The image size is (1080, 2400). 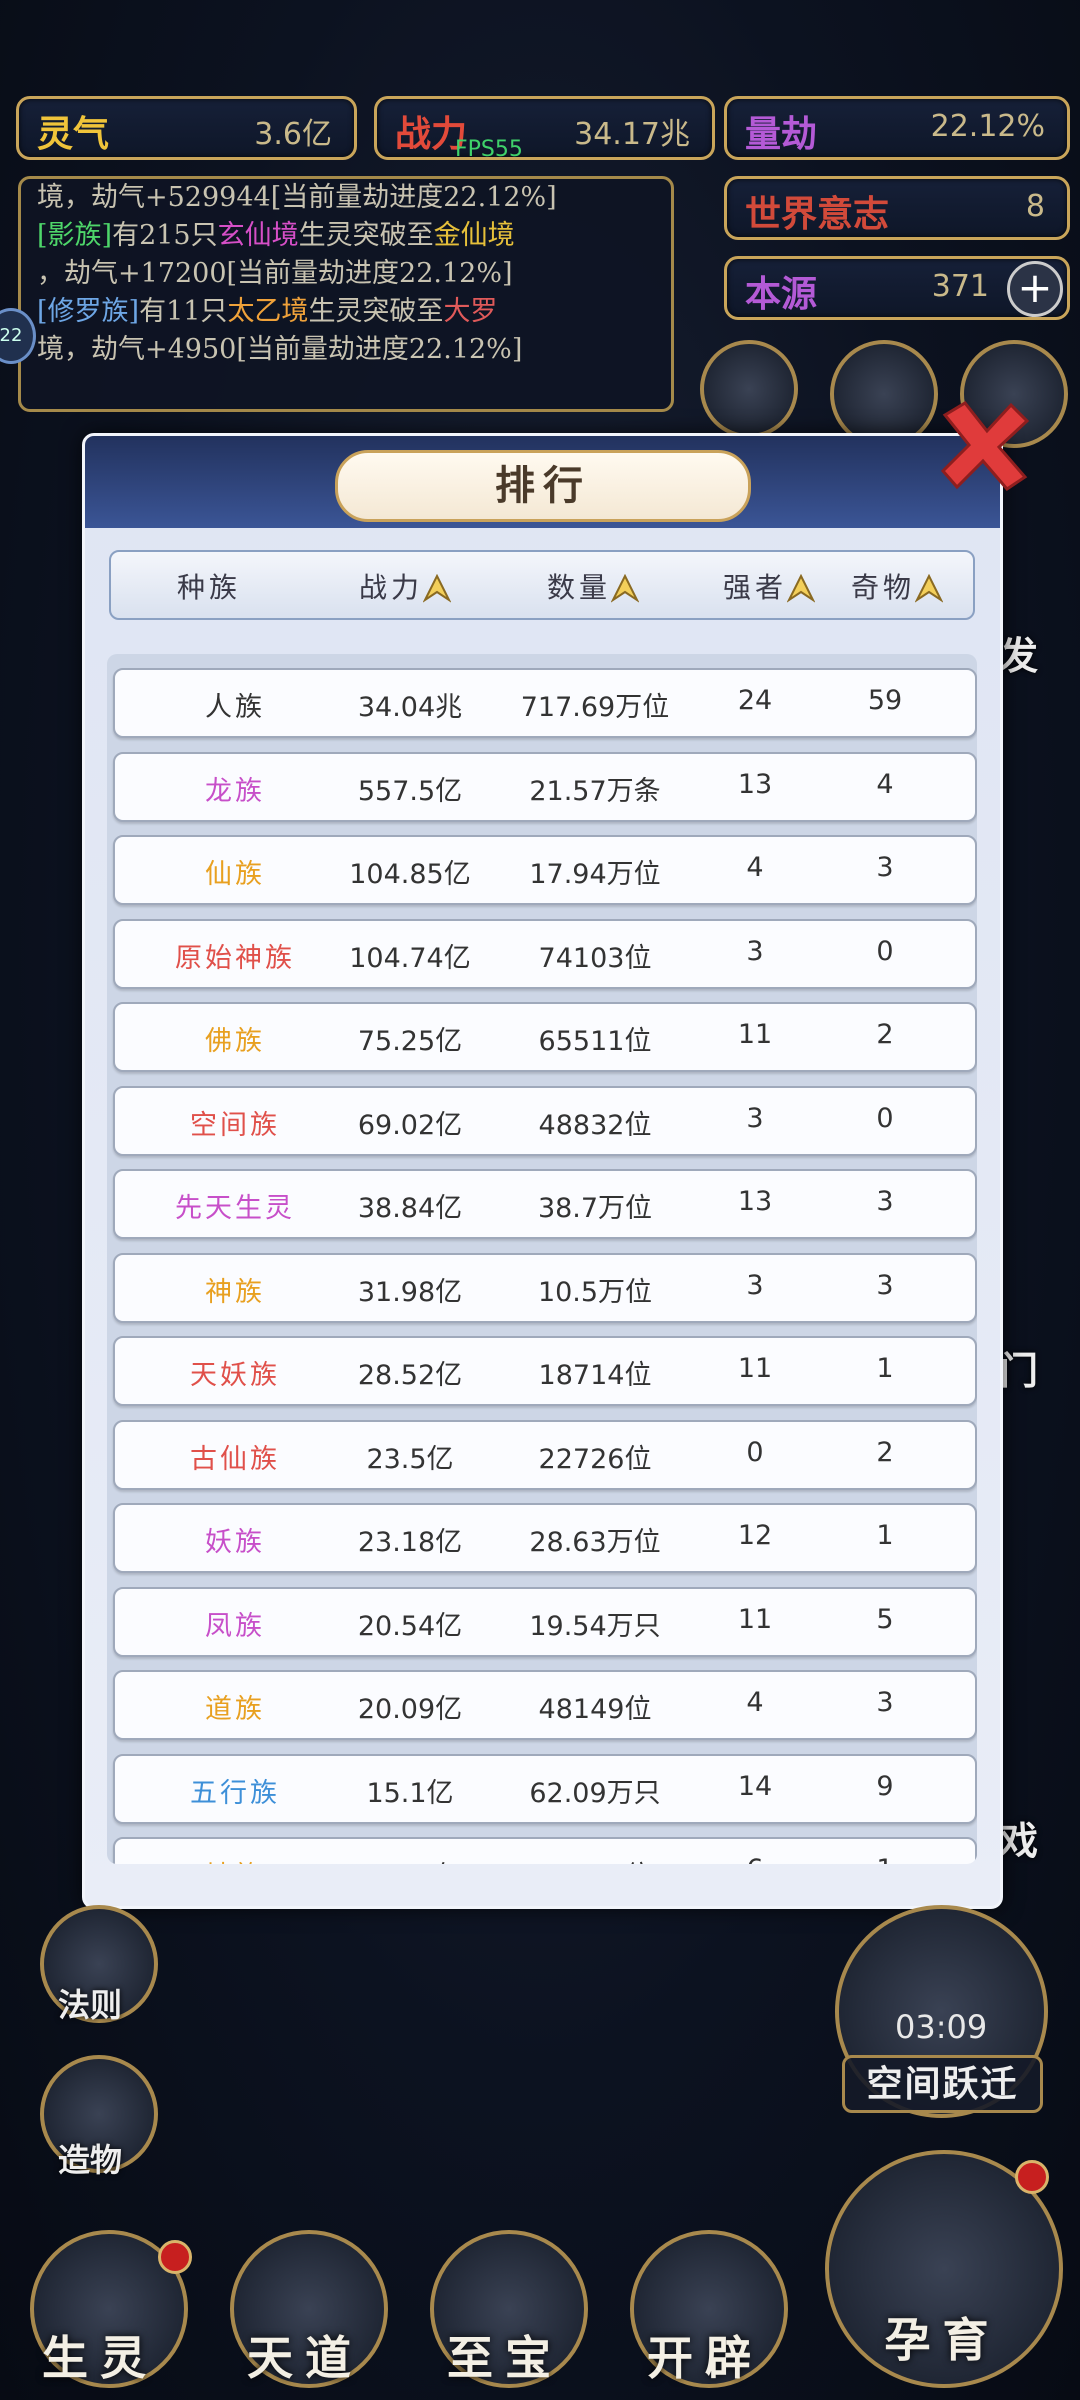 What do you see at coordinates (593, 586) in the screenshot?
I see `header-count: 数量` at bounding box center [593, 586].